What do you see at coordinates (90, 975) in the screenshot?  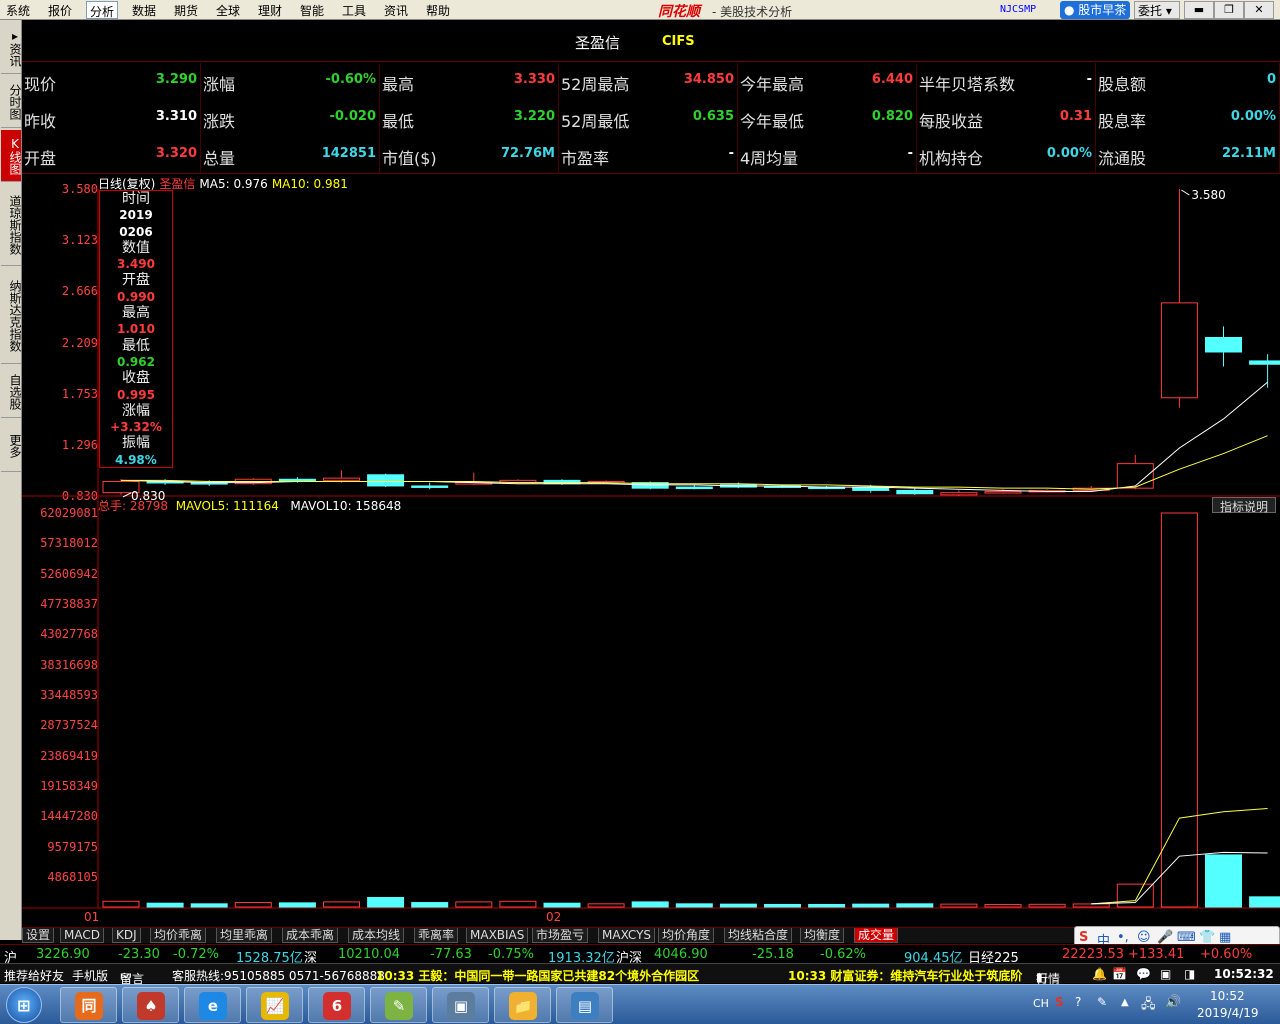 I see `mobile-link: 手机版` at bounding box center [90, 975].